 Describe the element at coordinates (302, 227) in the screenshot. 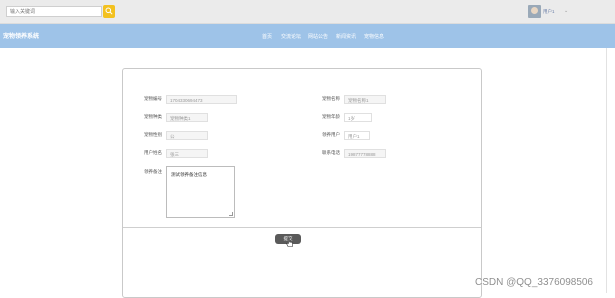

I see `form-divider` at that location.